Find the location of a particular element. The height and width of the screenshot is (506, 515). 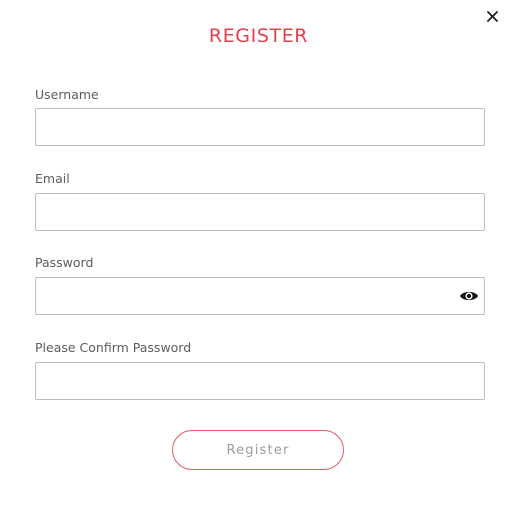

close-button is located at coordinates (492, 16).